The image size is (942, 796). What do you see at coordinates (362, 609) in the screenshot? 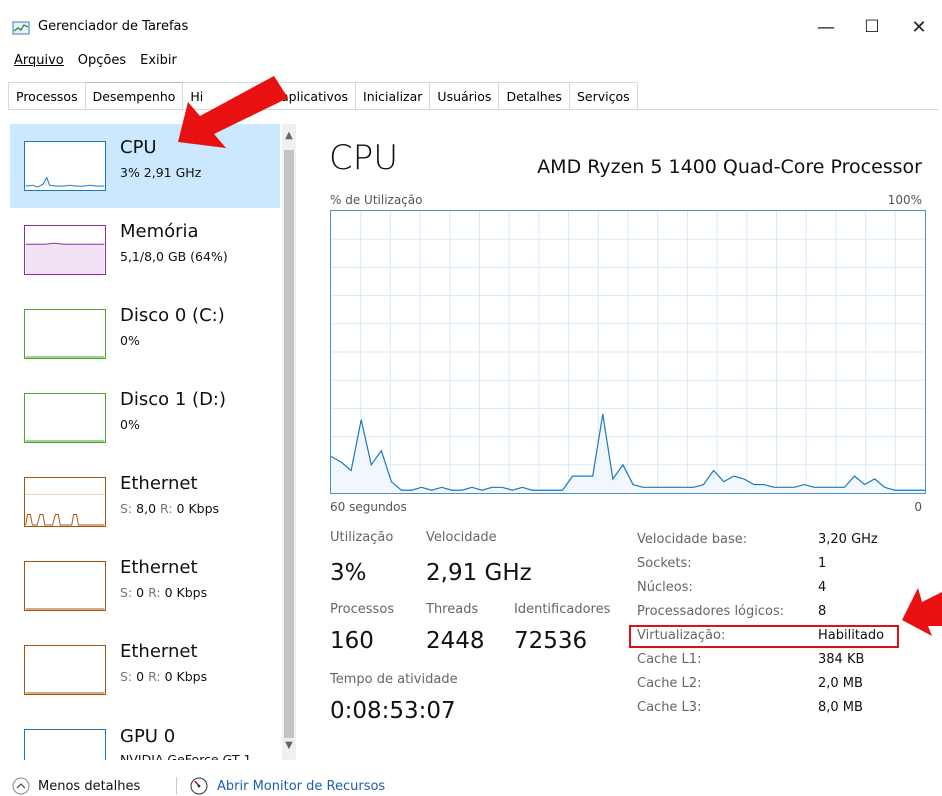
I see `processos-label: Processos` at bounding box center [362, 609].